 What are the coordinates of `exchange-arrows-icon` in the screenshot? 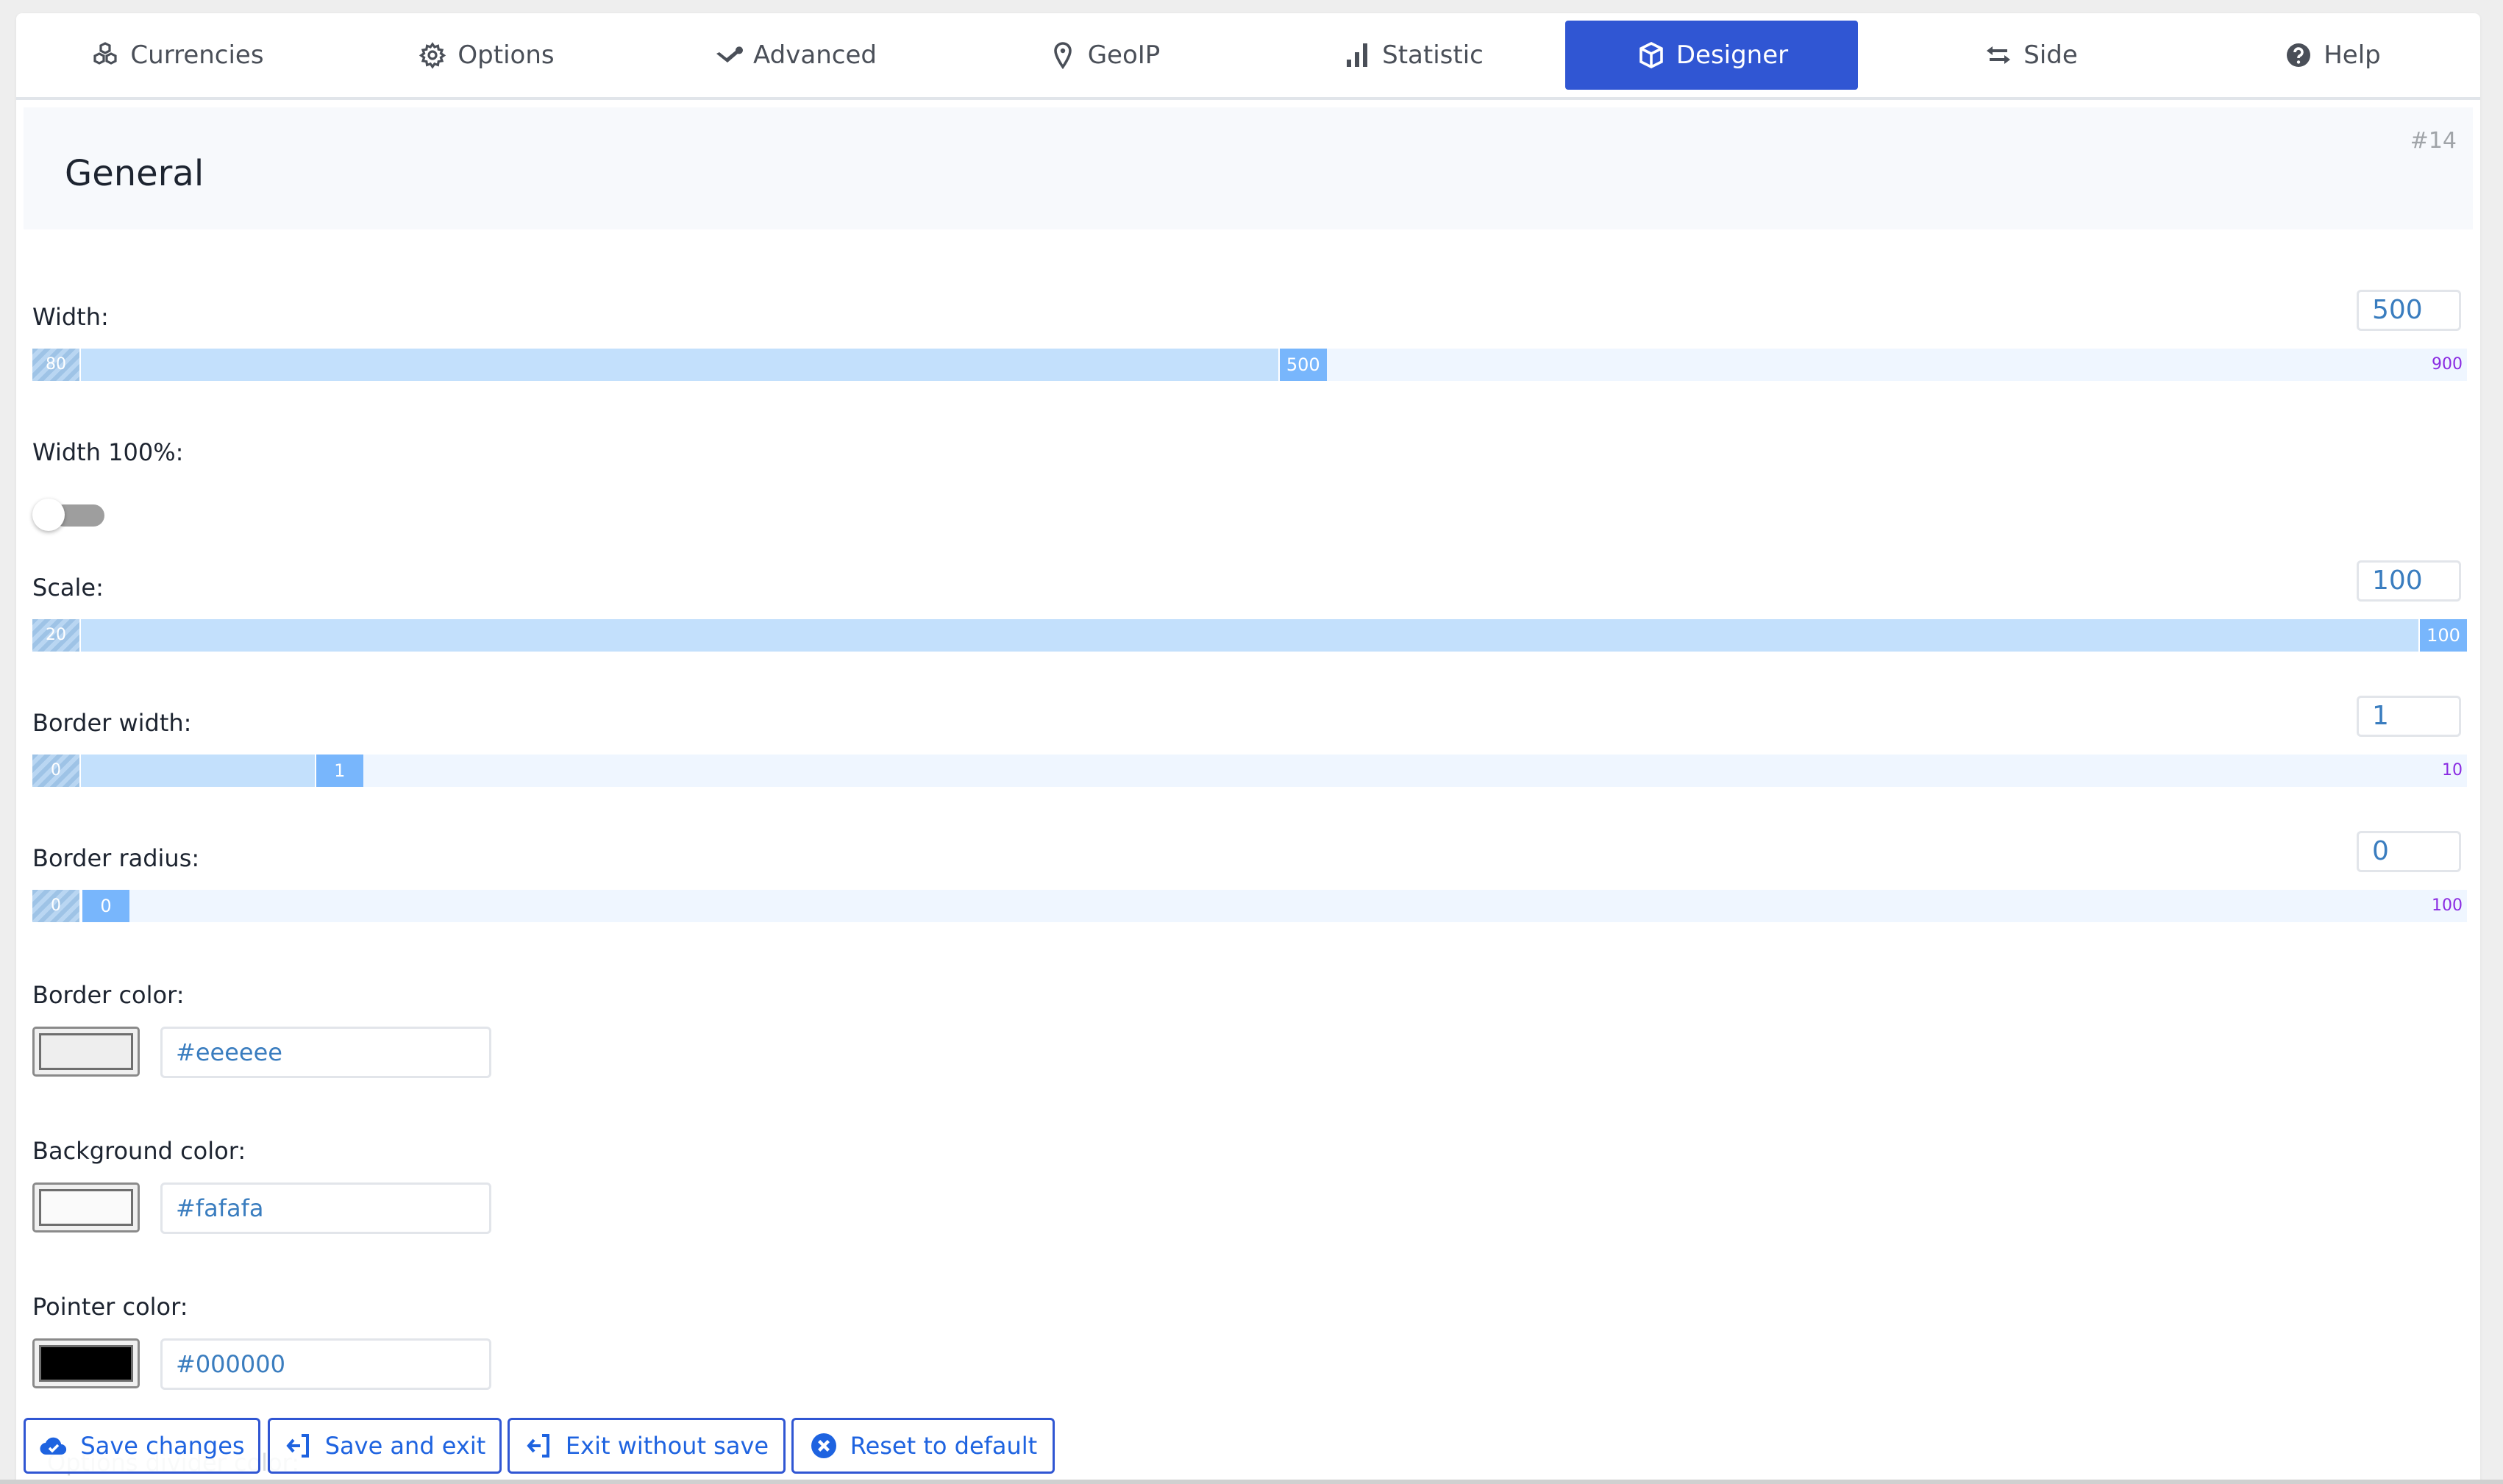 It's located at (1998, 55).